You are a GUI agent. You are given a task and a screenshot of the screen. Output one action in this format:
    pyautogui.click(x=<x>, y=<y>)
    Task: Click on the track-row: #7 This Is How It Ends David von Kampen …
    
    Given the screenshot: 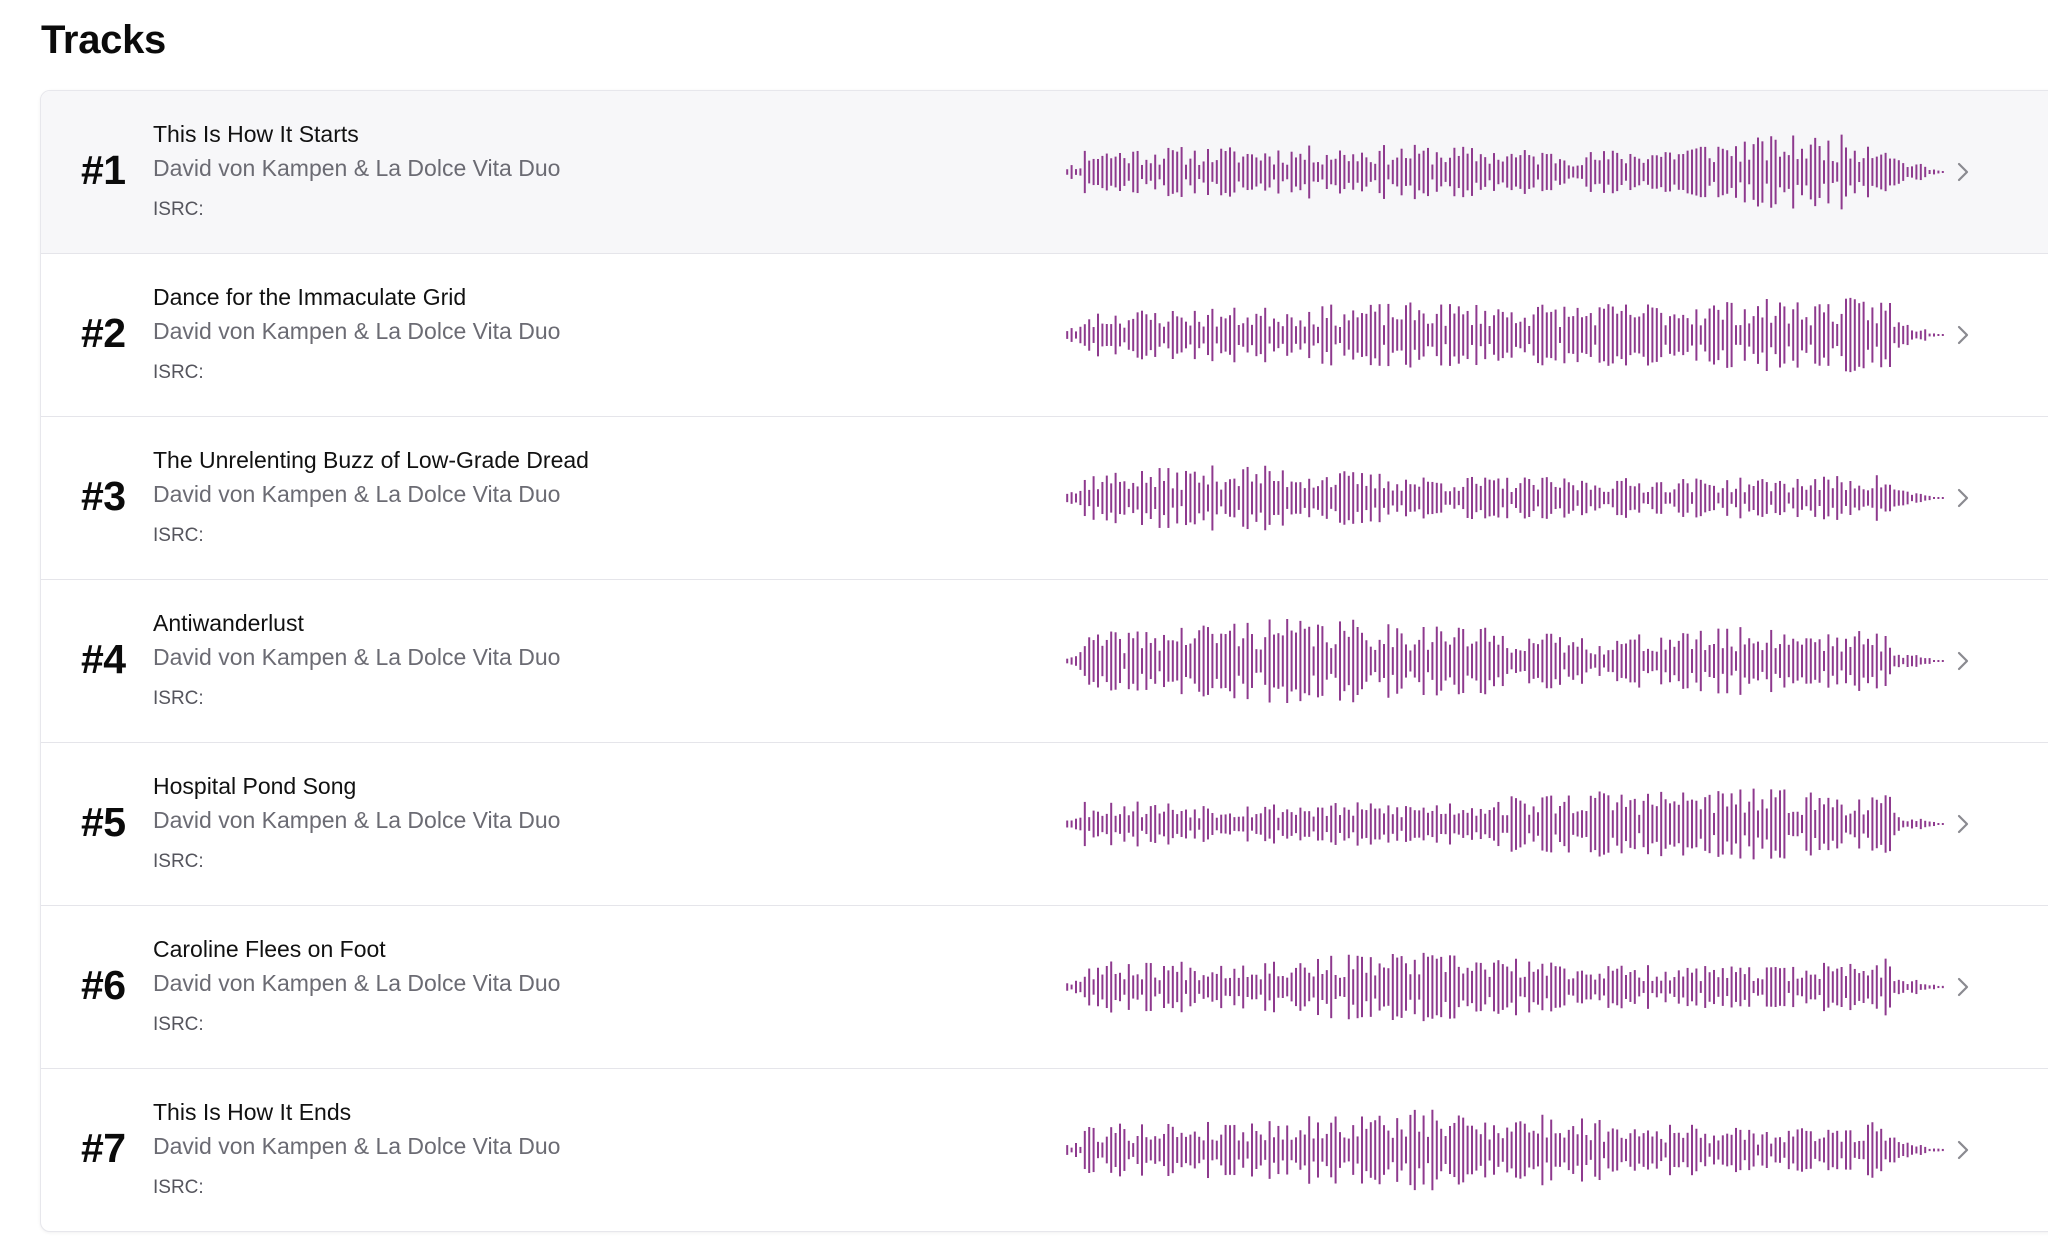 What is the action you would take?
    pyautogui.click(x=1044, y=1150)
    